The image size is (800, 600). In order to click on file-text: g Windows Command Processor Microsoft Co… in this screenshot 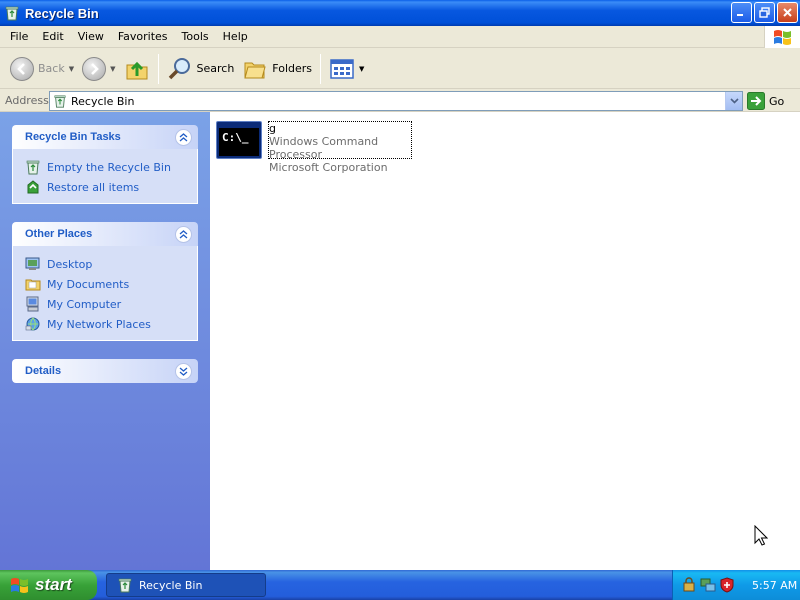, I will do `click(340, 147)`.